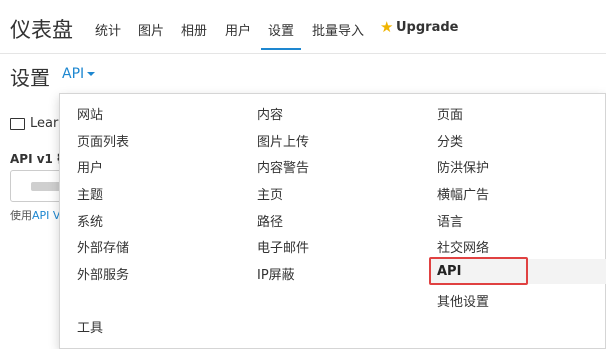 The width and height of the screenshot is (606, 349). What do you see at coordinates (108, 29) in the screenshot?
I see `nav-stats: 统计` at bounding box center [108, 29].